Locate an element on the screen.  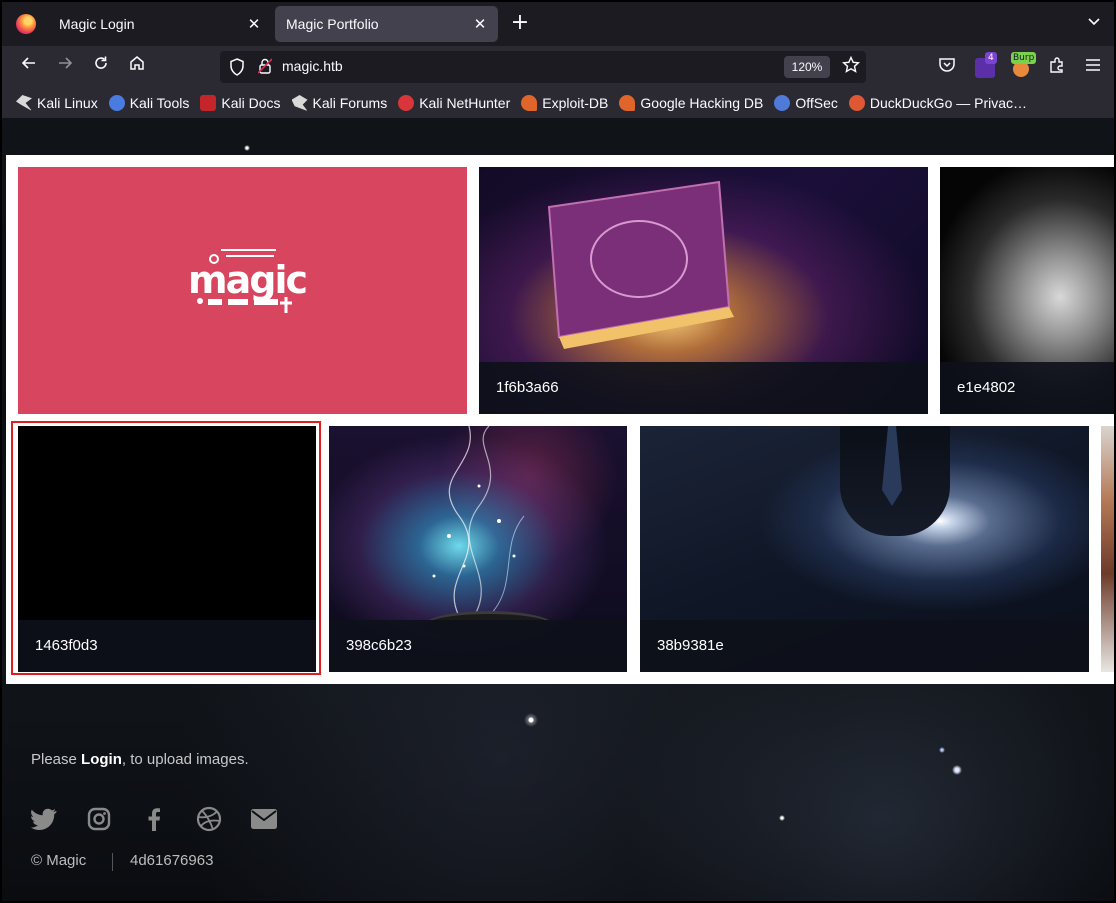
reload-button is located at coordinates (101, 67).